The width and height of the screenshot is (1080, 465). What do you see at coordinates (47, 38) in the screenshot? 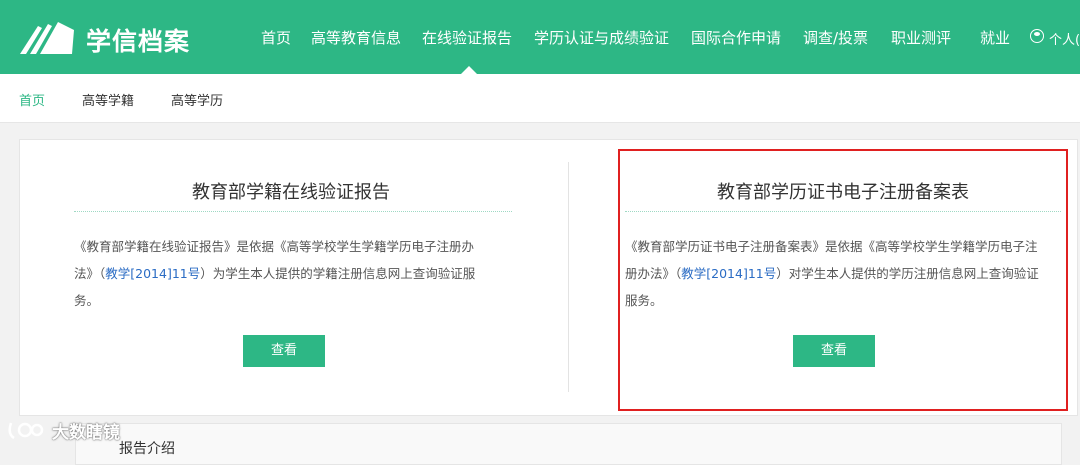
I see `logo-icon` at bounding box center [47, 38].